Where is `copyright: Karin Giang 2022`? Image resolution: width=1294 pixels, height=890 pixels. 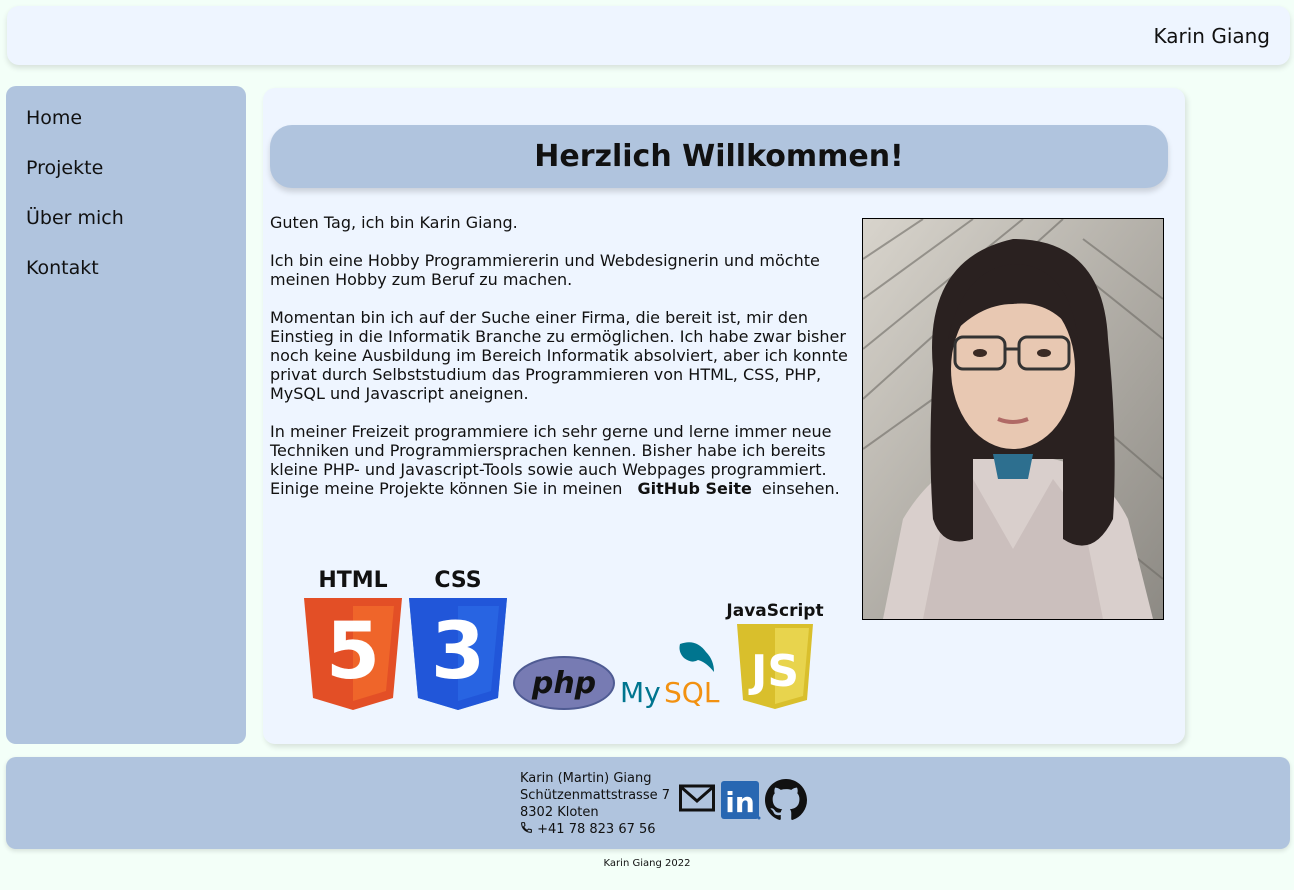 copyright: Karin Giang 2022 is located at coordinates (647, 863).